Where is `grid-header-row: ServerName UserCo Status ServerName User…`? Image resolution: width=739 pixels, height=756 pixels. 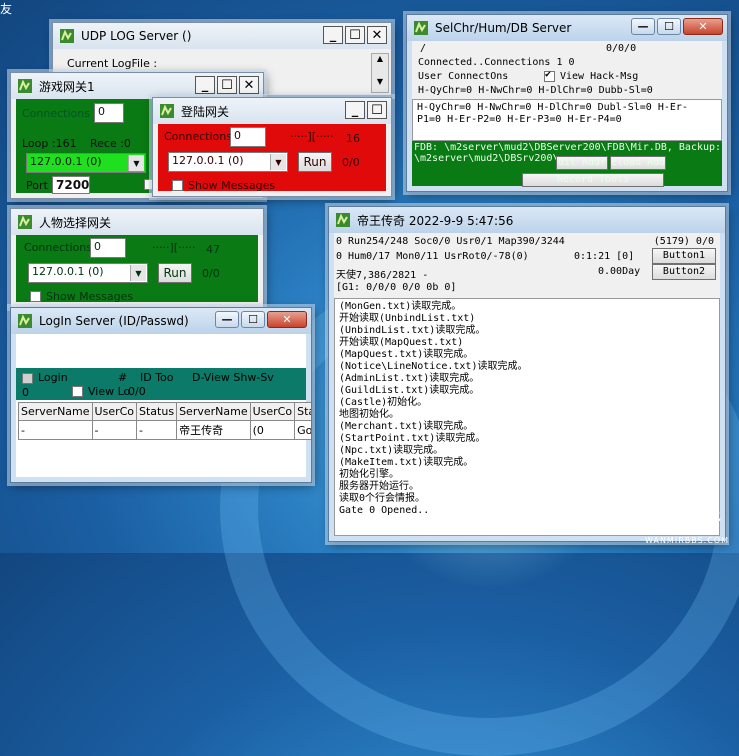
grid-header-row: ServerName UserCo Status ServerName User… is located at coordinates (164, 411).